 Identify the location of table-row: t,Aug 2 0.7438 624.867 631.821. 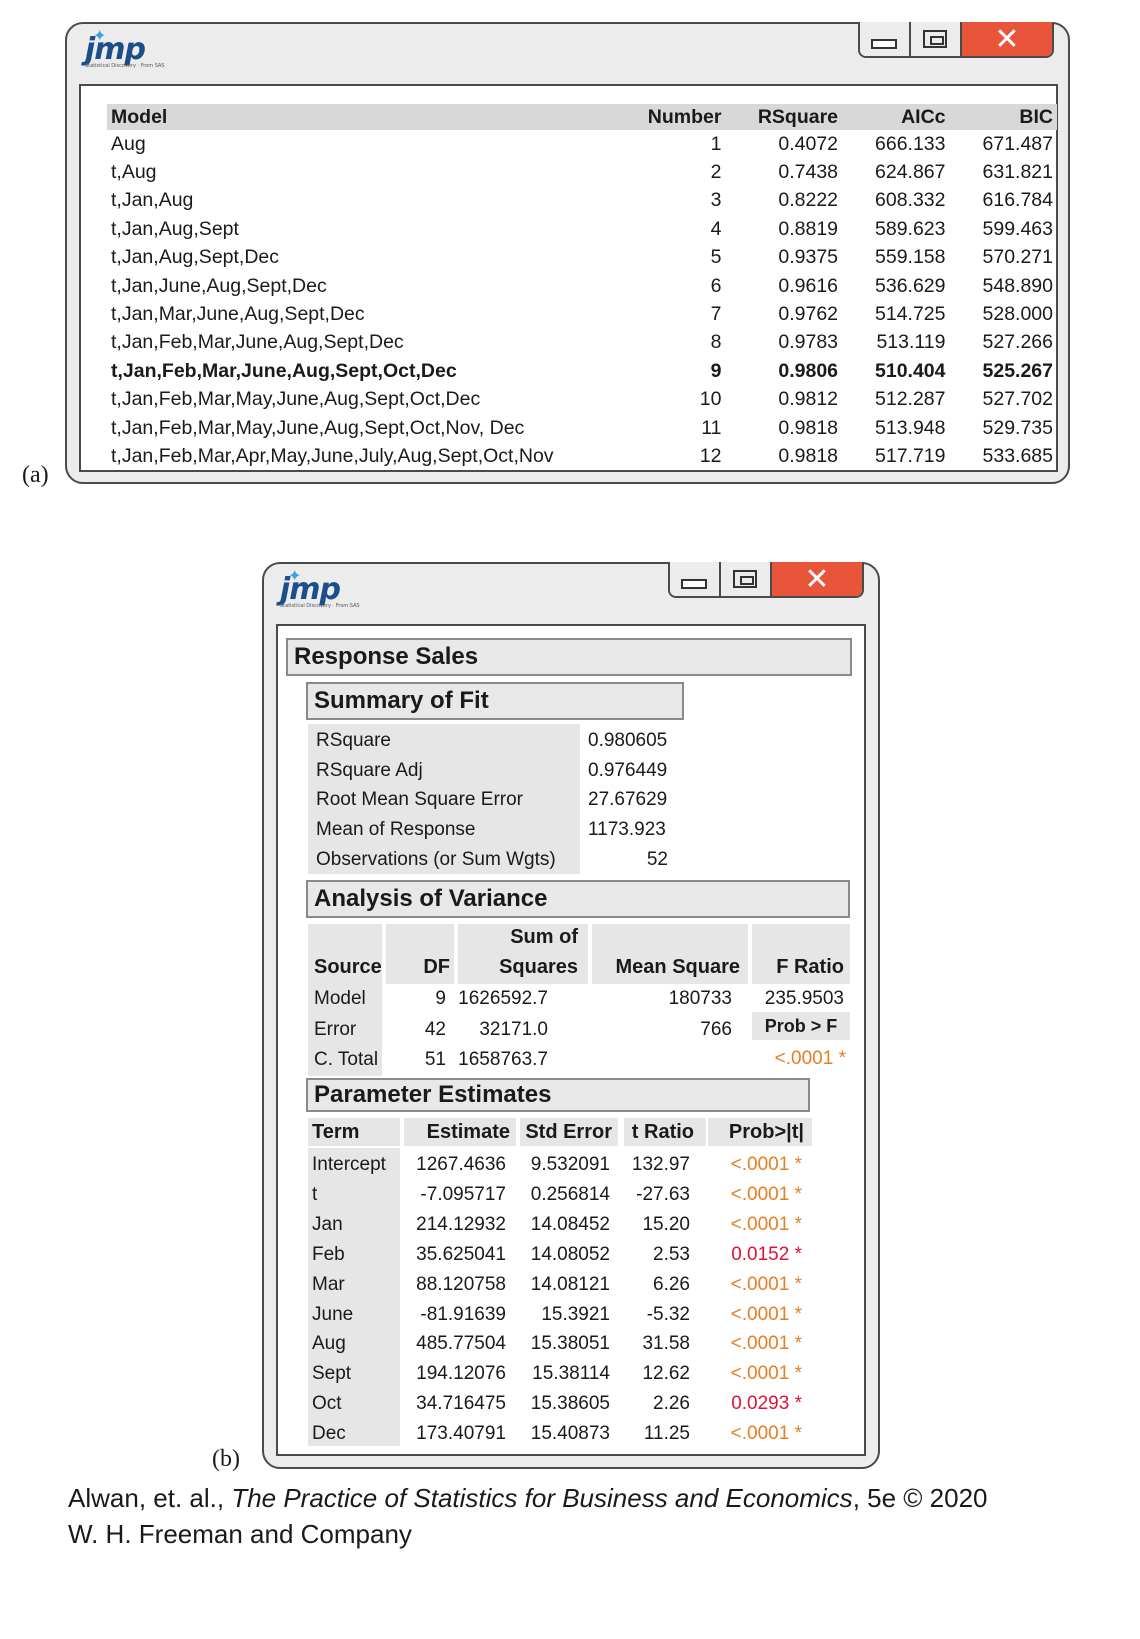
(582, 172).